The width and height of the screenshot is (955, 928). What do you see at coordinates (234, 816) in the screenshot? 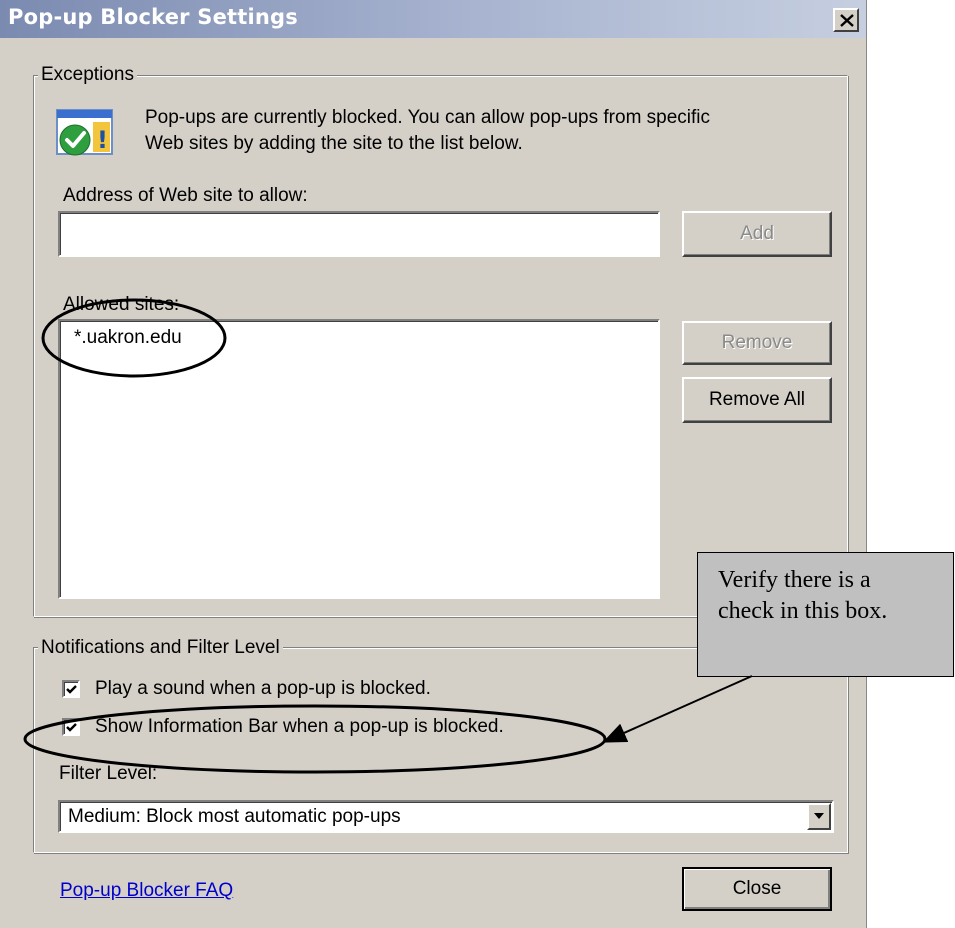
I see `filter-level-value: Medium: Block most automatic pop-ups` at bounding box center [234, 816].